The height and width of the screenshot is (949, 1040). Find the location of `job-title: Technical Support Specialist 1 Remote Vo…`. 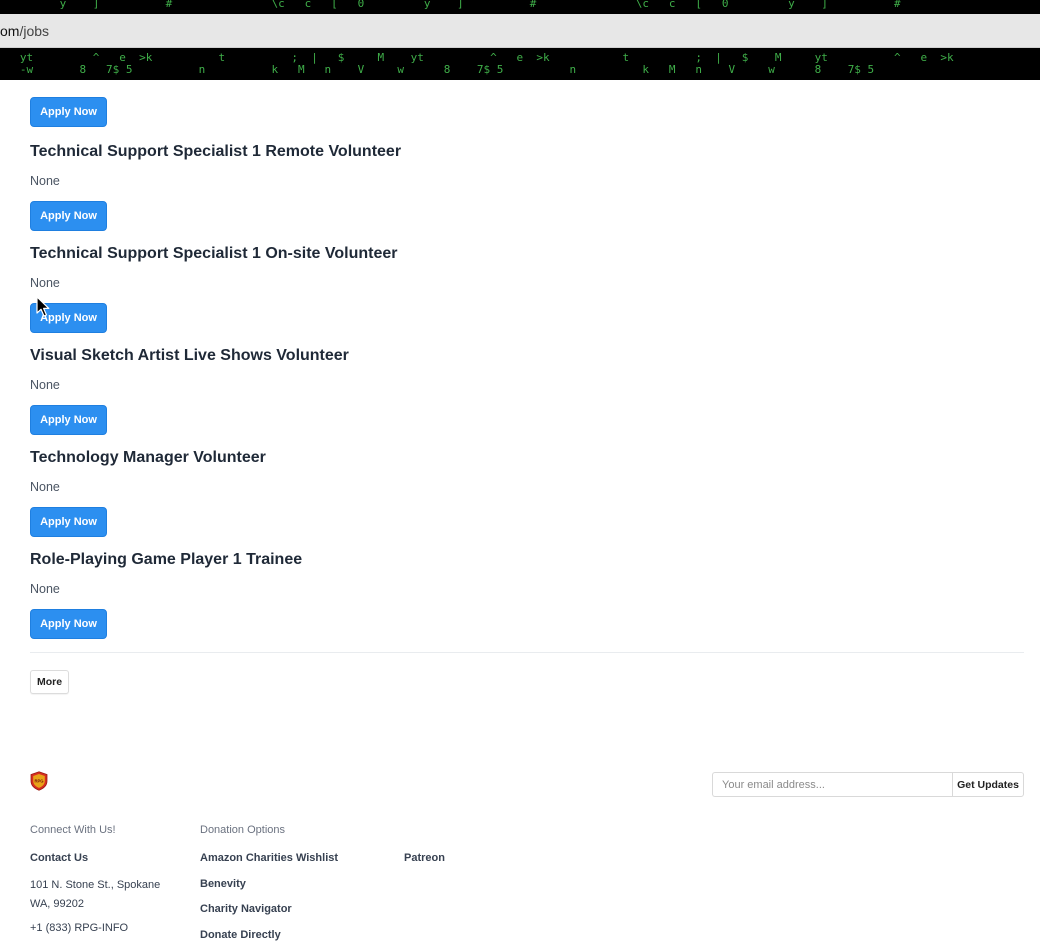

job-title: Technical Support Specialist 1 Remote Vo… is located at coordinates (527, 152).